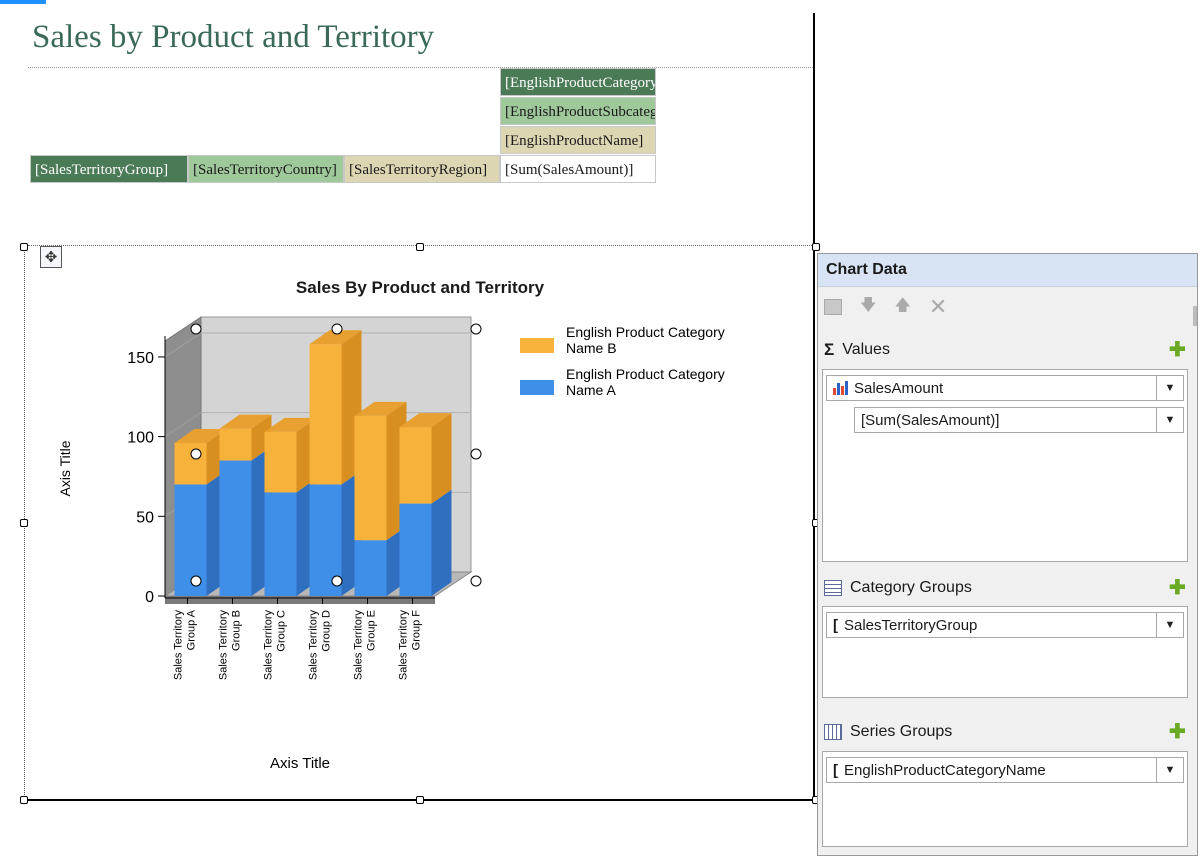 The width and height of the screenshot is (1203, 856). What do you see at coordinates (109, 169) in the screenshot?
I see `matrix-row-header-group: [SalesTerritoryGroup]` at bounding box center [109, 169].